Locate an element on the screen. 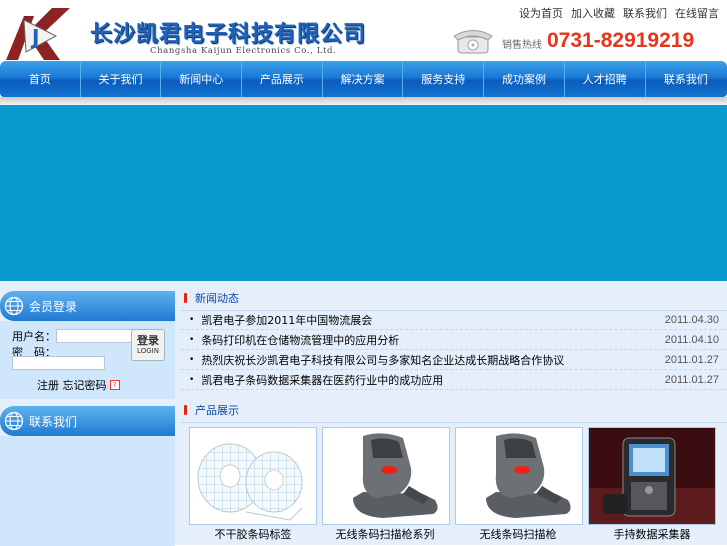 Image resolution: width=727 pixels, height=546 pixels. news-title: 条码打印机在仓储物流管理中的应用分析 is located at coordinates (300, 340).